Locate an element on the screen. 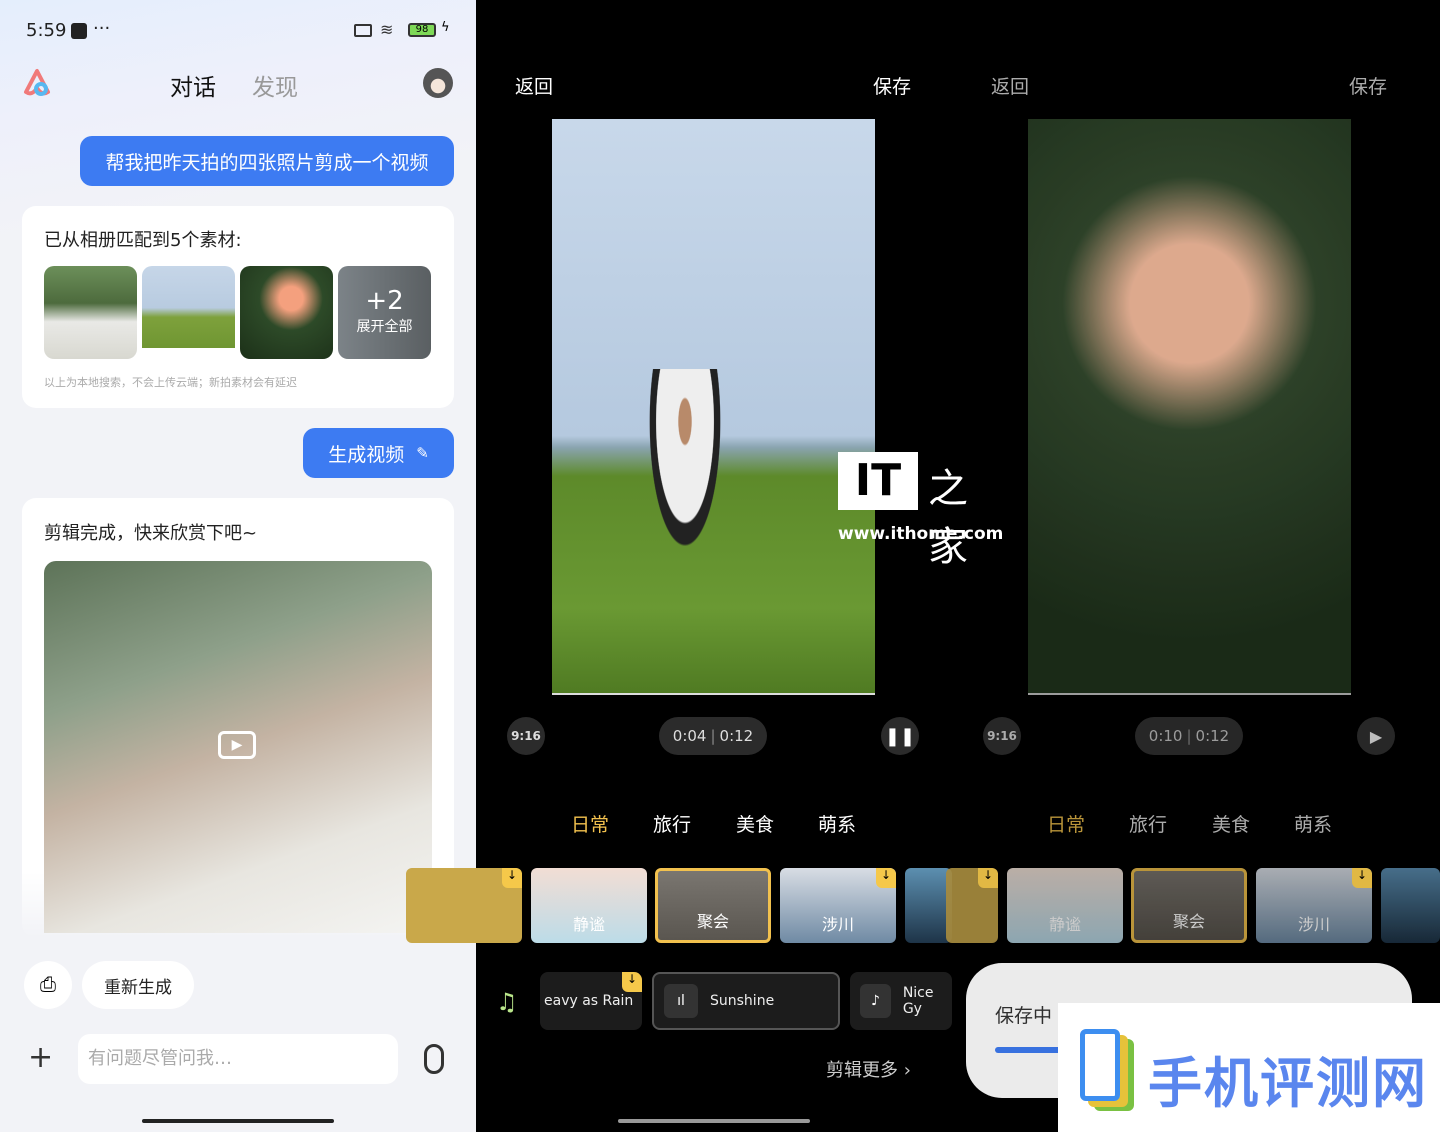  site-watermark: 手机评测网 is located at coordinates (1249, 1067).